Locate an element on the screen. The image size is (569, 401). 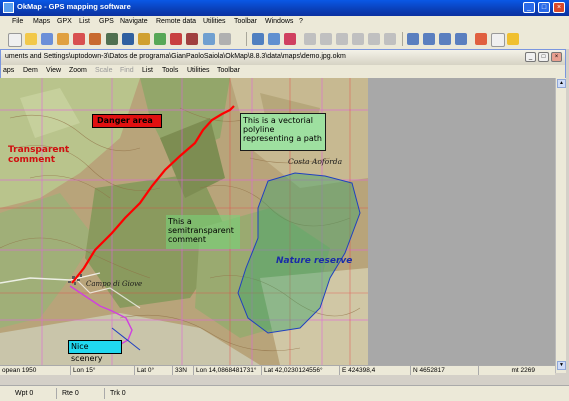
map-menu-scale: Scale is located at coordinates (104, 70).